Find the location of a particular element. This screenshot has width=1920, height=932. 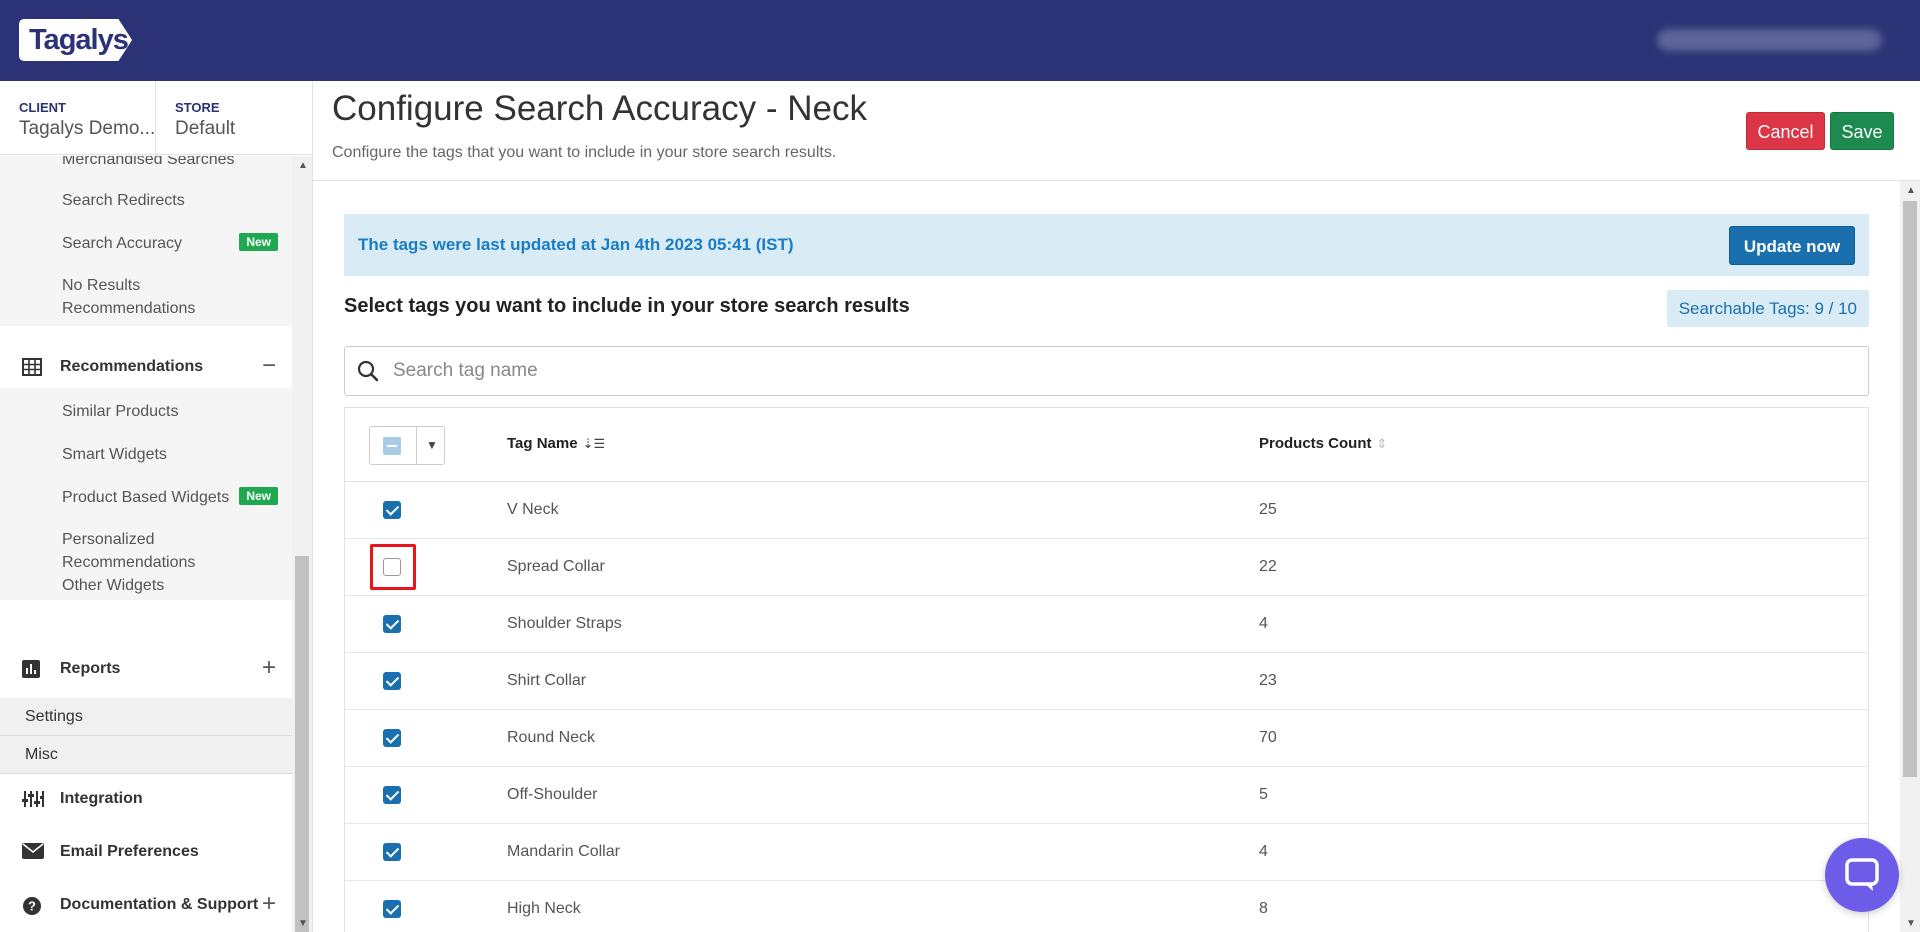

sidebar-item-integration: Integration is located at coordinates (146, 800).